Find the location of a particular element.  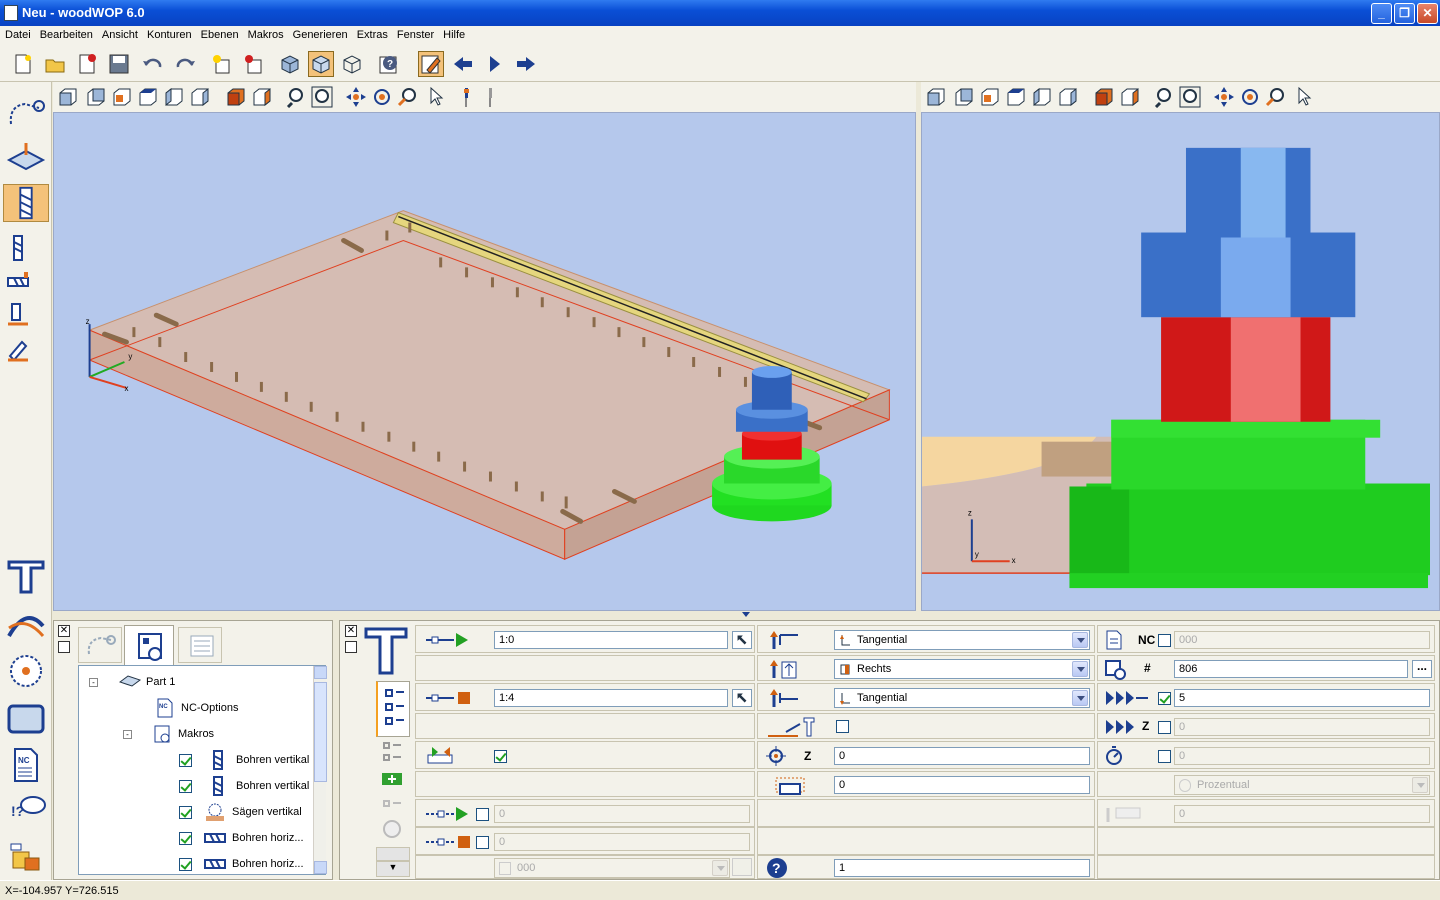

drill-tool-button is located at coordinates (26, 203).